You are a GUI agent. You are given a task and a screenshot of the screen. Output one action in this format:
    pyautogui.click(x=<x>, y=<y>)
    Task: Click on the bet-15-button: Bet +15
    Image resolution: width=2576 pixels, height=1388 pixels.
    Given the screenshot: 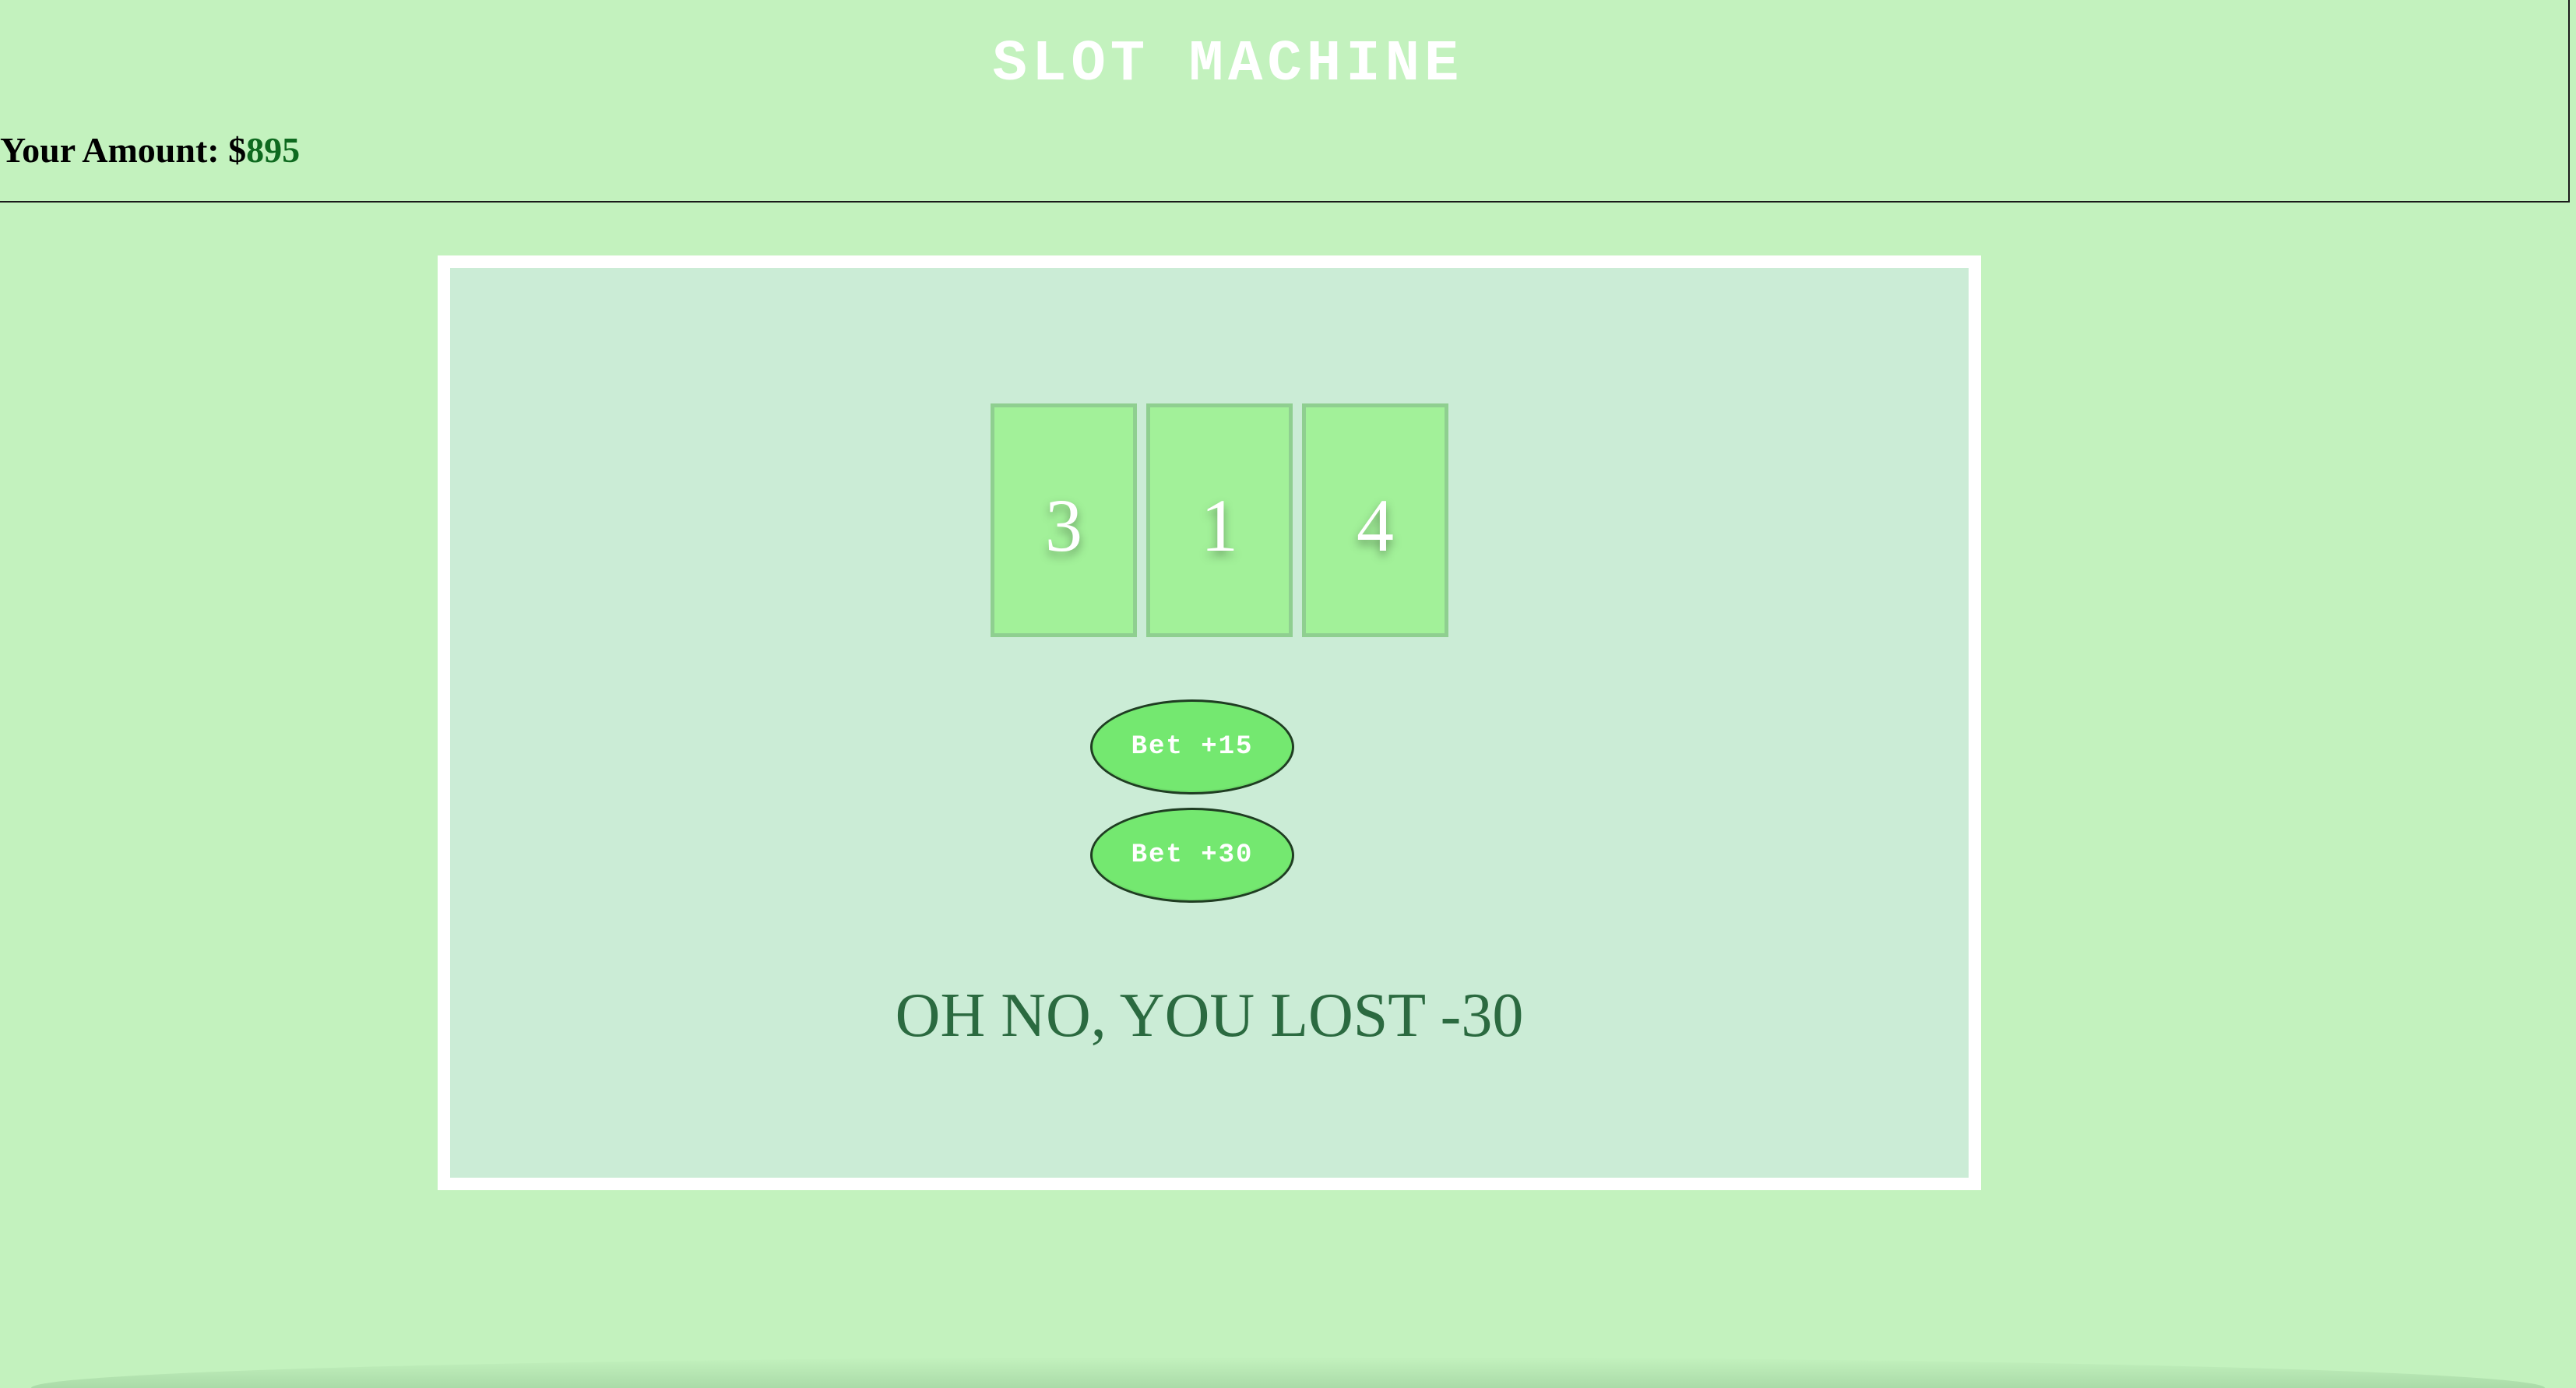 What is the action you would take?
    pyautogui.click(x=1192, y=746)
    